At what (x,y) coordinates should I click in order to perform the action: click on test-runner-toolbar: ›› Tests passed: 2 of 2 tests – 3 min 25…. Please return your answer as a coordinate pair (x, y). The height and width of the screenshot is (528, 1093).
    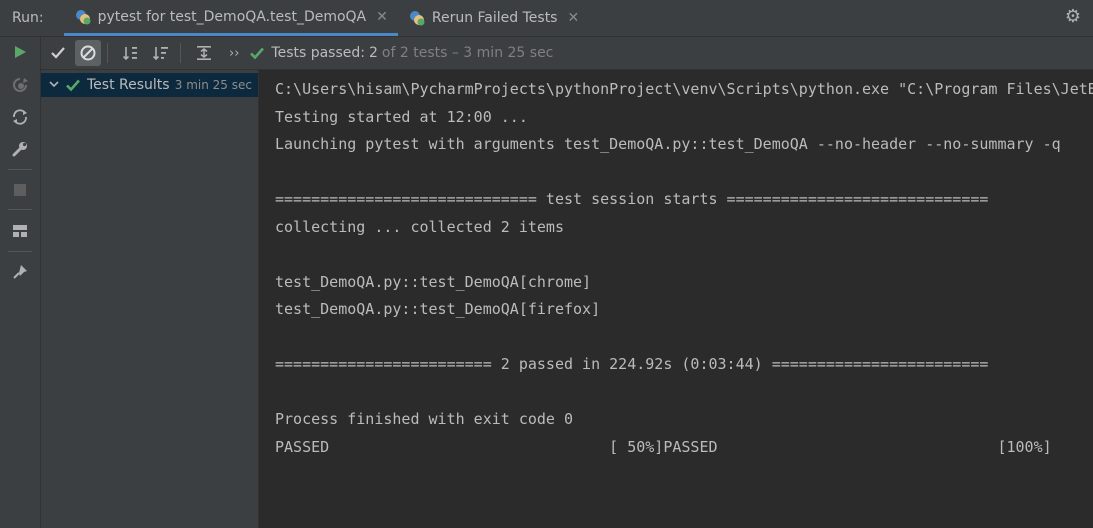
    Looking at the image, I should click on (567, 53).